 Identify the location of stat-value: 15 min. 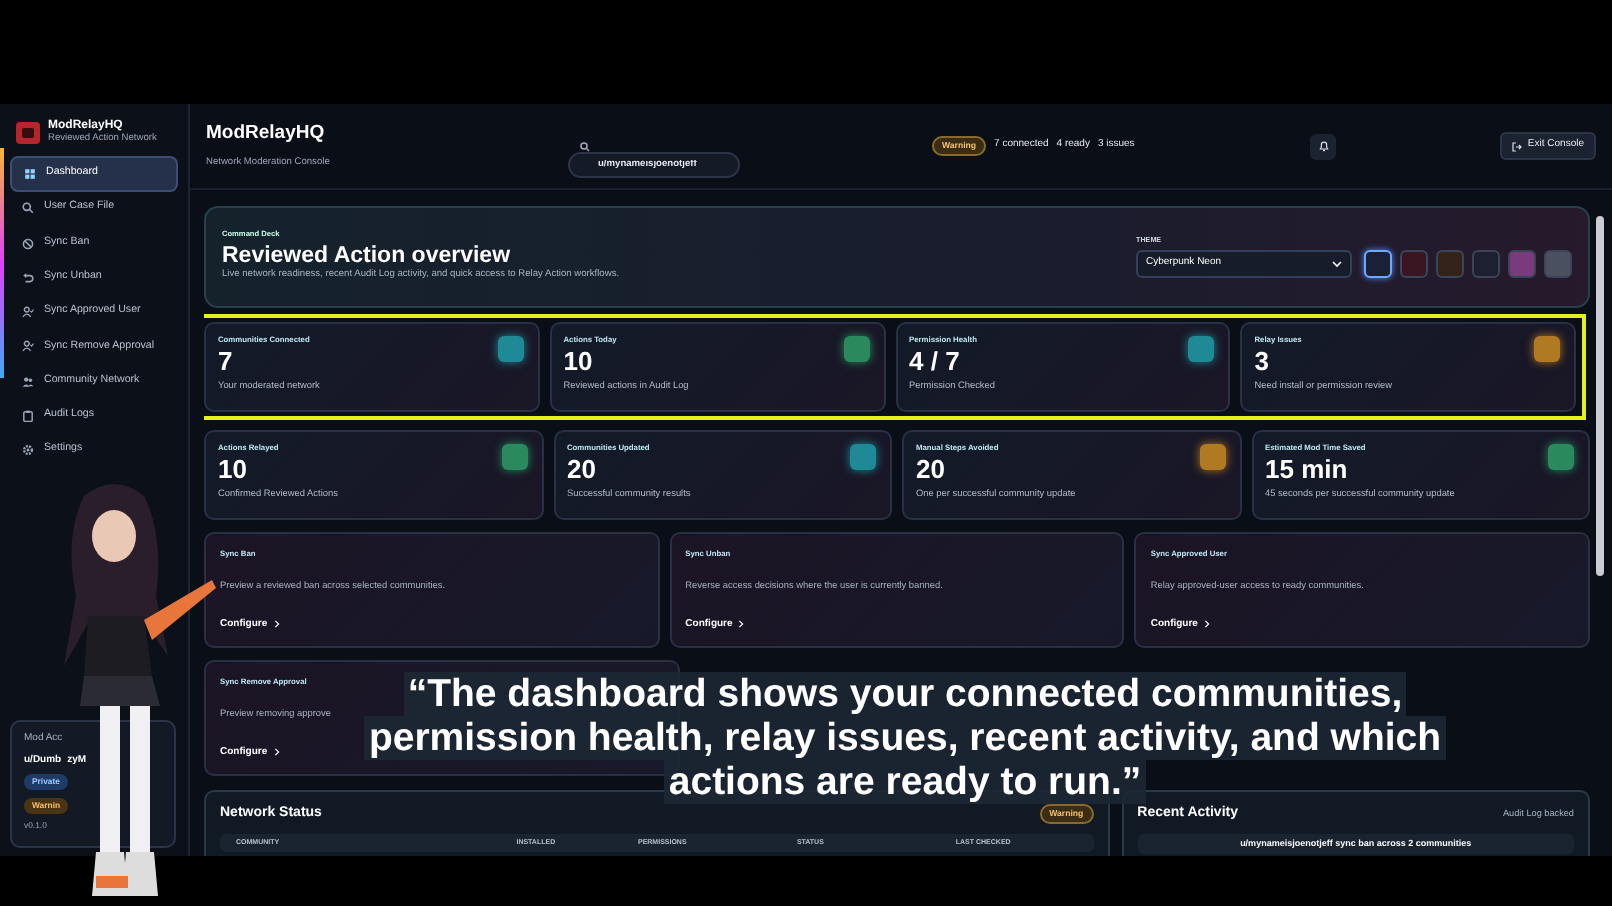
(1307, 470).